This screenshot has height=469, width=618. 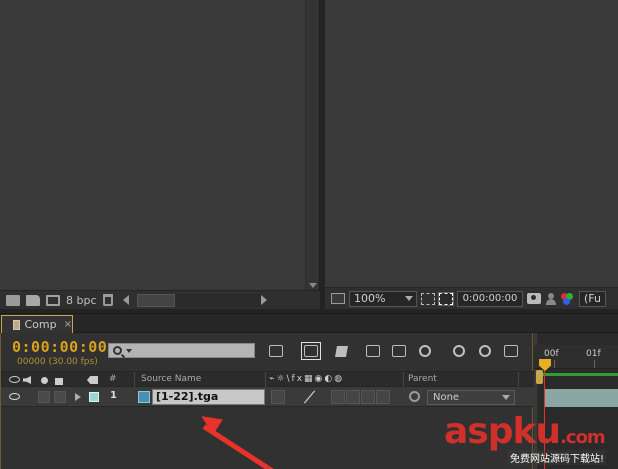 What do you see at coordinates (181, 350) in the screenshot?
I see `layer-search-input` at bounding box center [181, 350].